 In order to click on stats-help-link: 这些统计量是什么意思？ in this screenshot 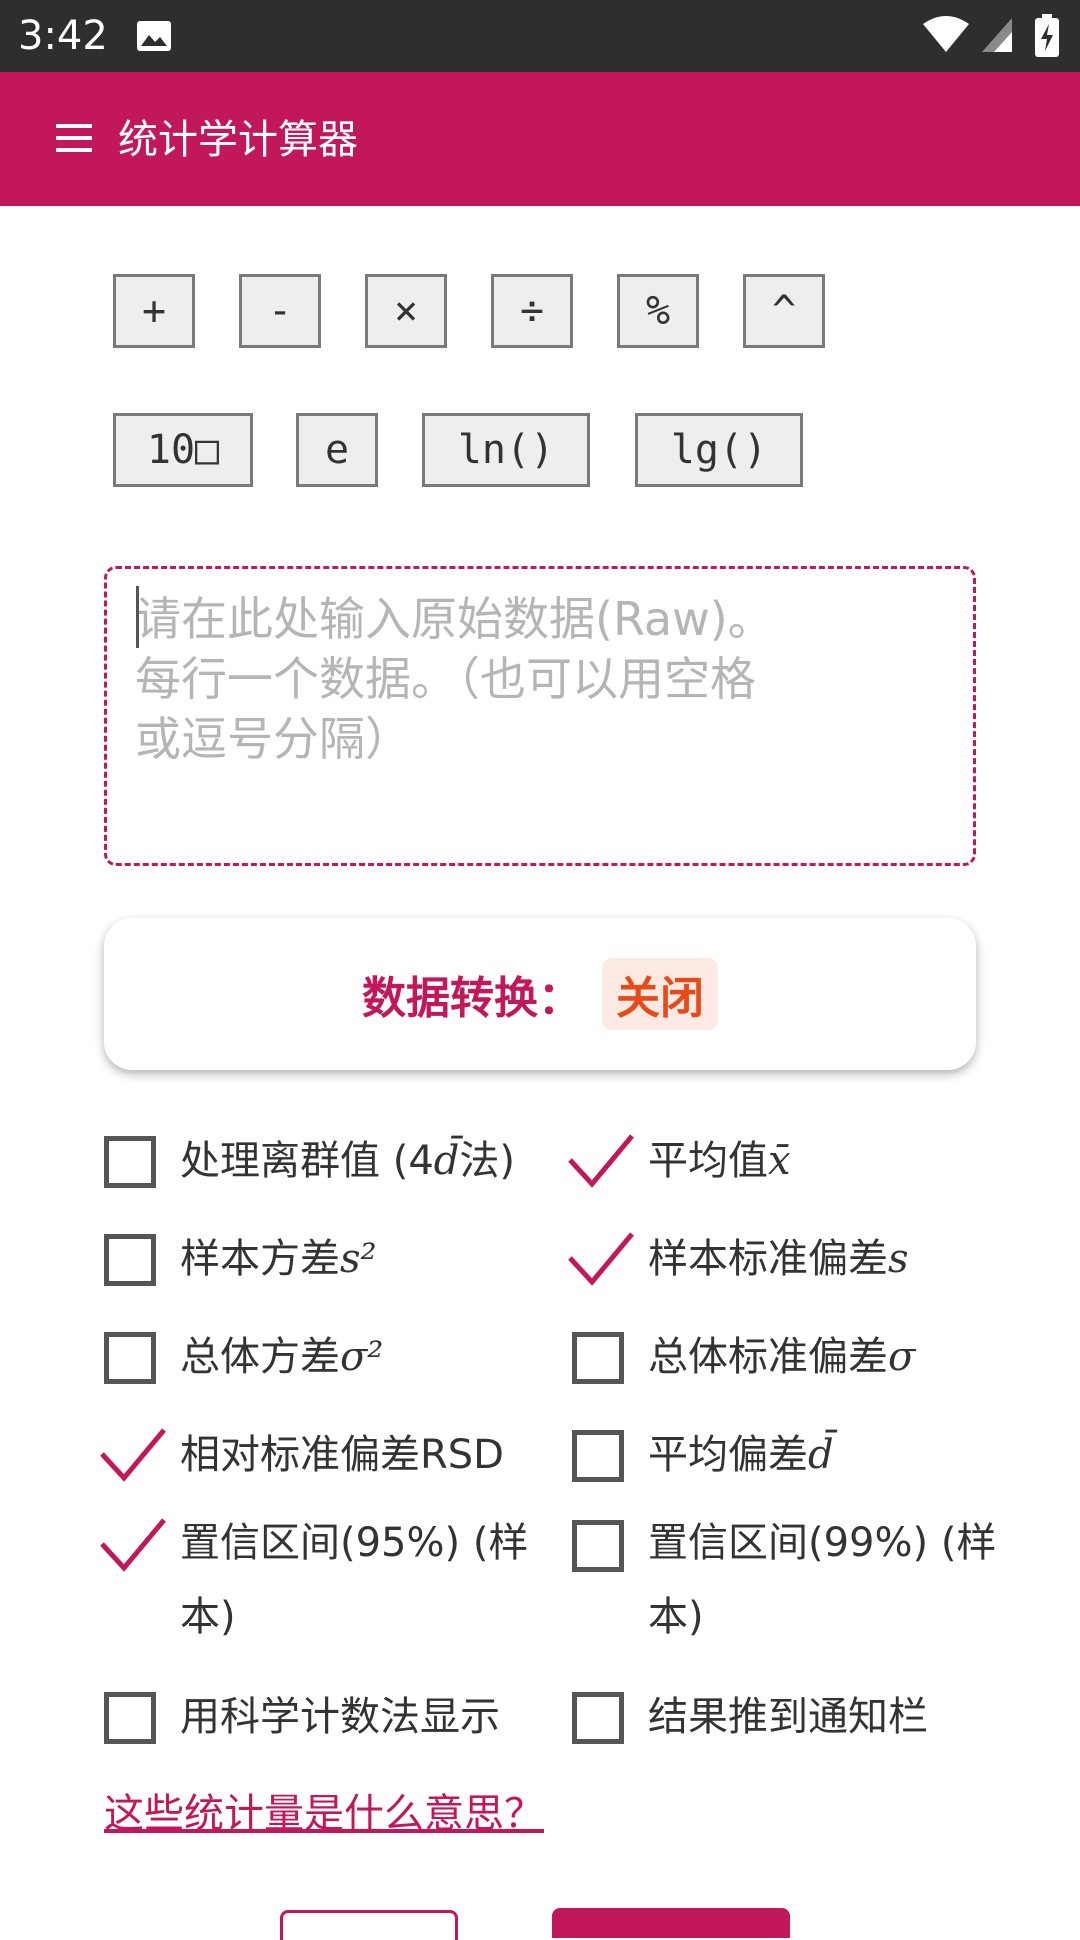, I will do `click(324, 1814)`.